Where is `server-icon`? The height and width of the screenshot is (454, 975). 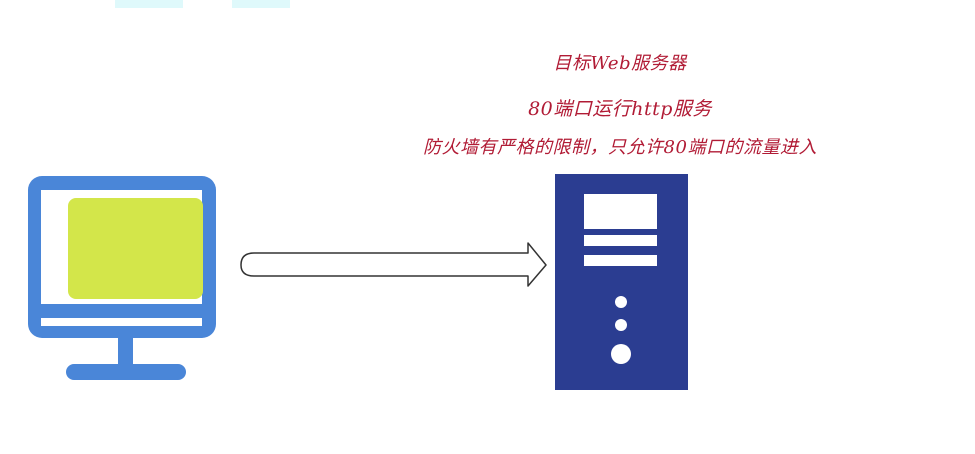
server-icon is located at coordinates (621, 282).